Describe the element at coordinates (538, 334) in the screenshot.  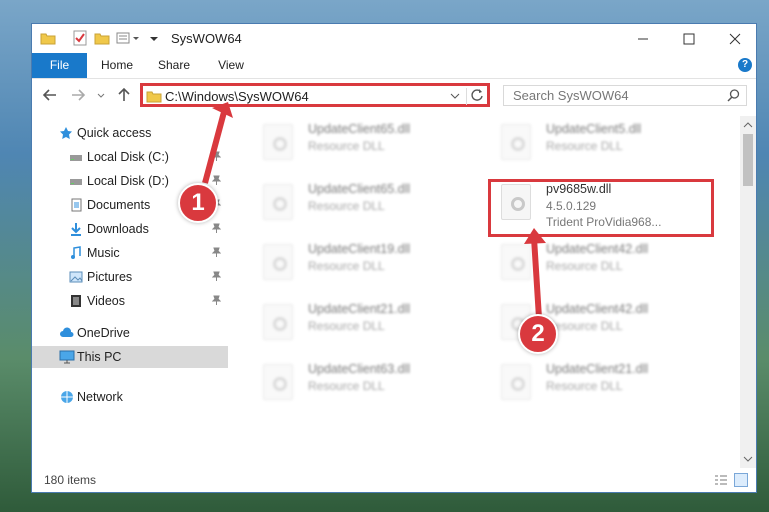
I see `step-2-badge: 2` at that location.